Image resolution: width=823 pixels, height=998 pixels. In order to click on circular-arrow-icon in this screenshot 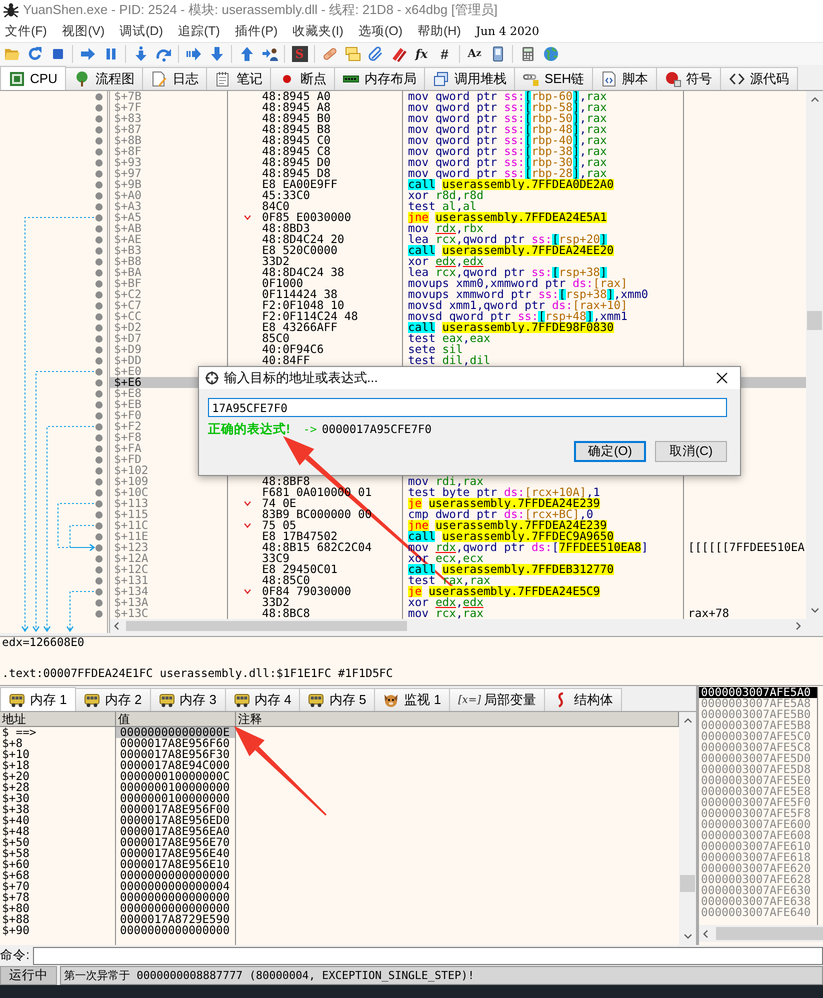, I will do `click(34, 54)`.